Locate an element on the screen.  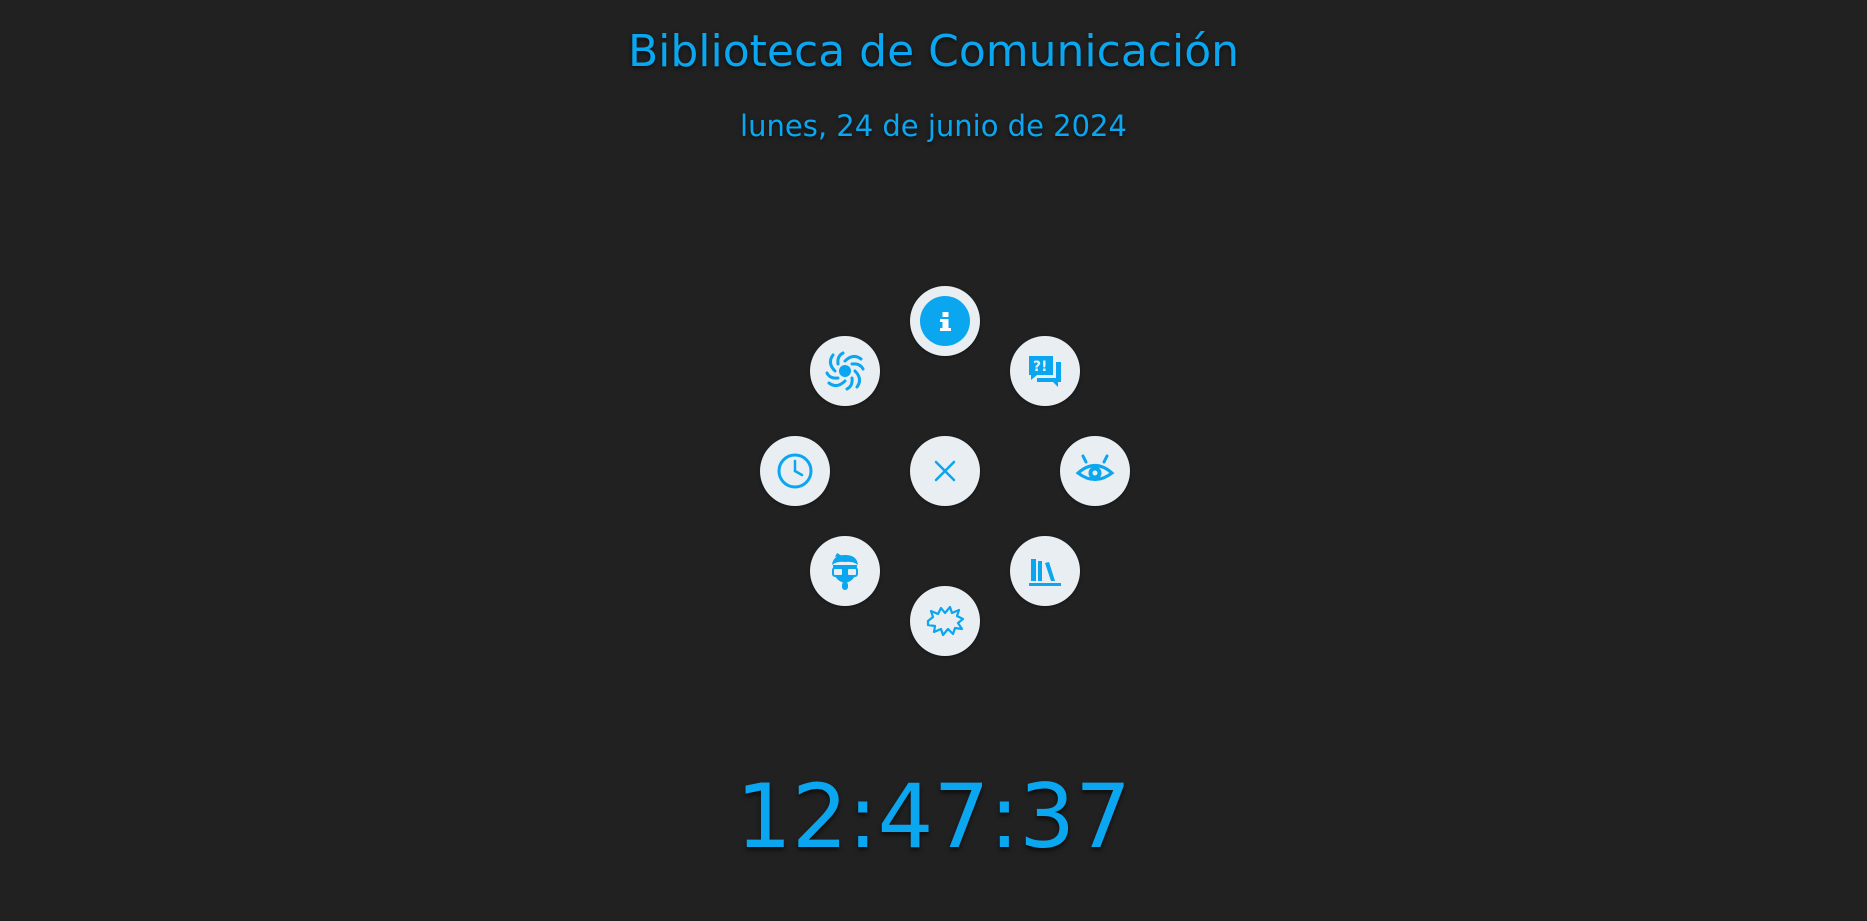
page-title: Biblioteca de Comunicación is located at coordinates (933, 51).